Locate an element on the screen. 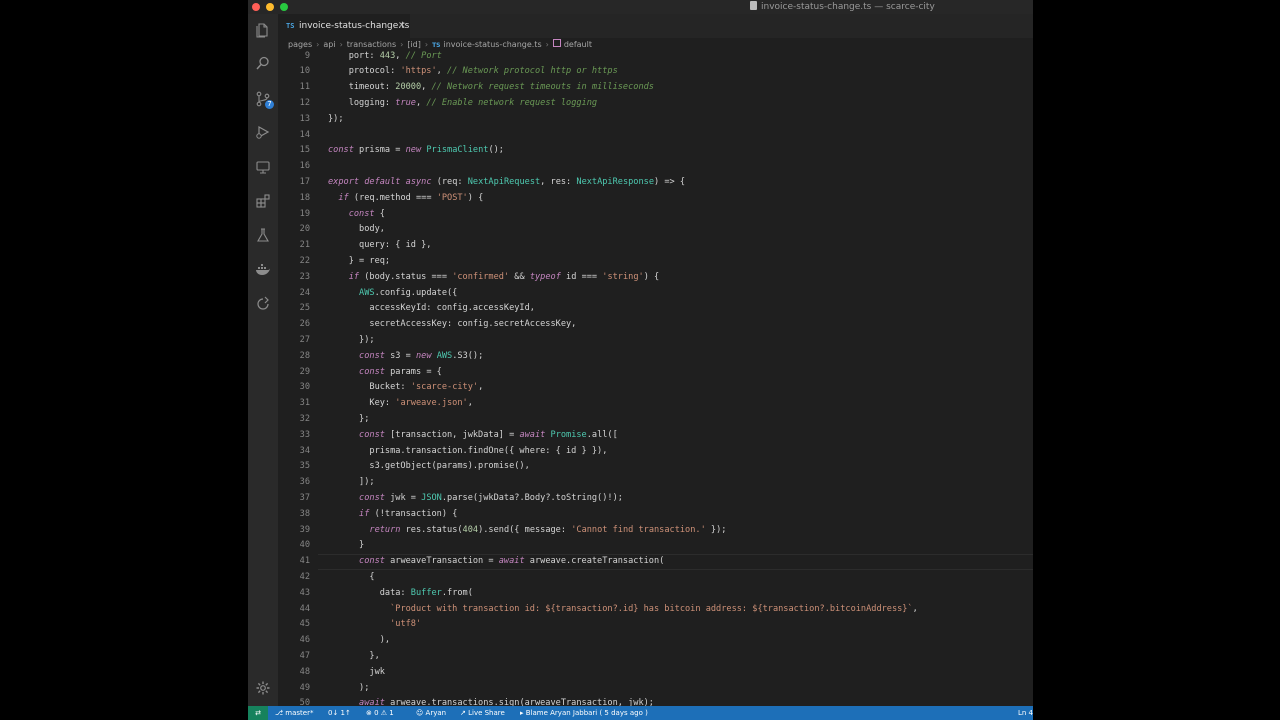 Image resolution: width=1280 pixels, height=720 pixels. gear-icon is located at coordinates (263, 688).